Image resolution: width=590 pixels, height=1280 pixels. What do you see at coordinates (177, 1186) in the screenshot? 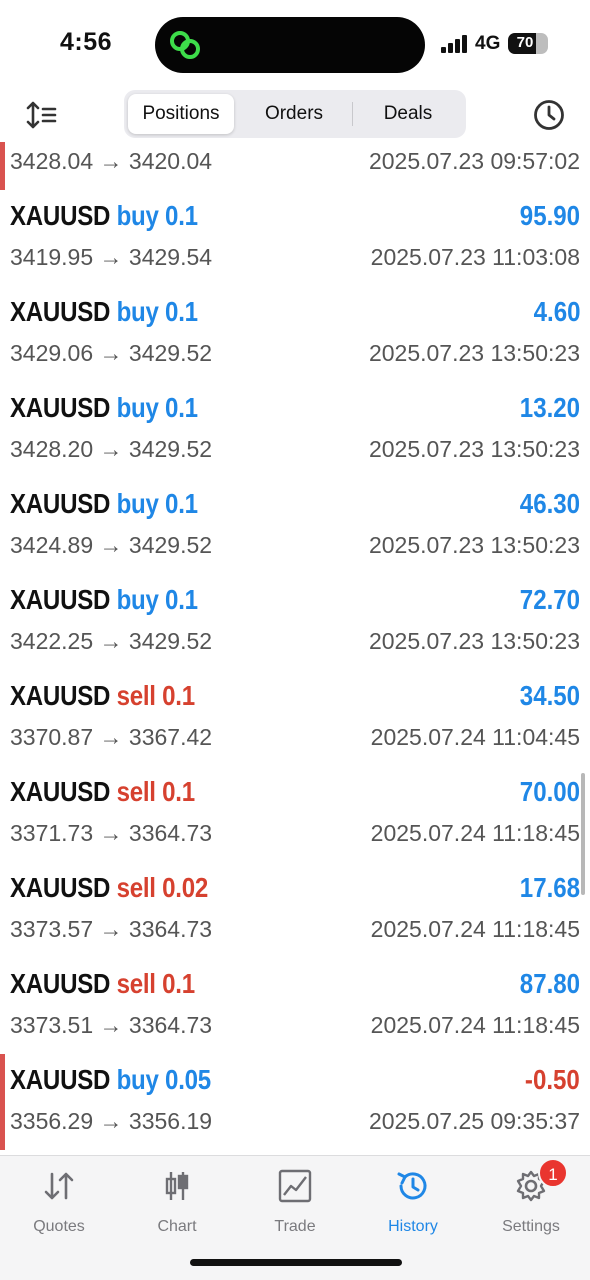
I see `candlestick-icon` at bounding box center [177, 1186].